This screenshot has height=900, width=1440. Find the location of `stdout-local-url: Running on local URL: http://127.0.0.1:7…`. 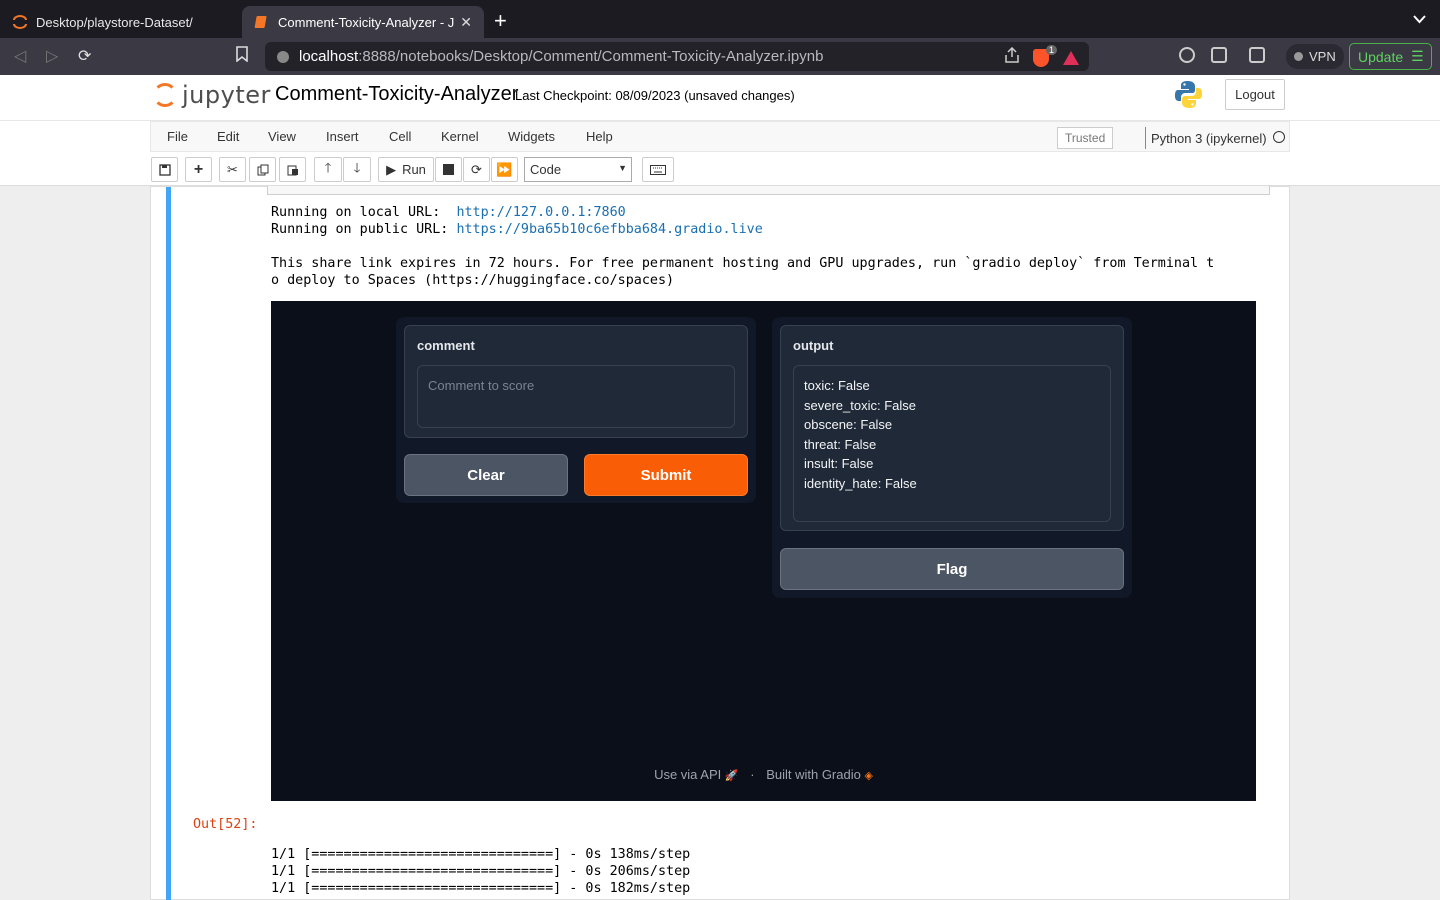

stdout-local-url: Running on local URL: http://127.0.0.1:7… is located at coordinates (448, 212).